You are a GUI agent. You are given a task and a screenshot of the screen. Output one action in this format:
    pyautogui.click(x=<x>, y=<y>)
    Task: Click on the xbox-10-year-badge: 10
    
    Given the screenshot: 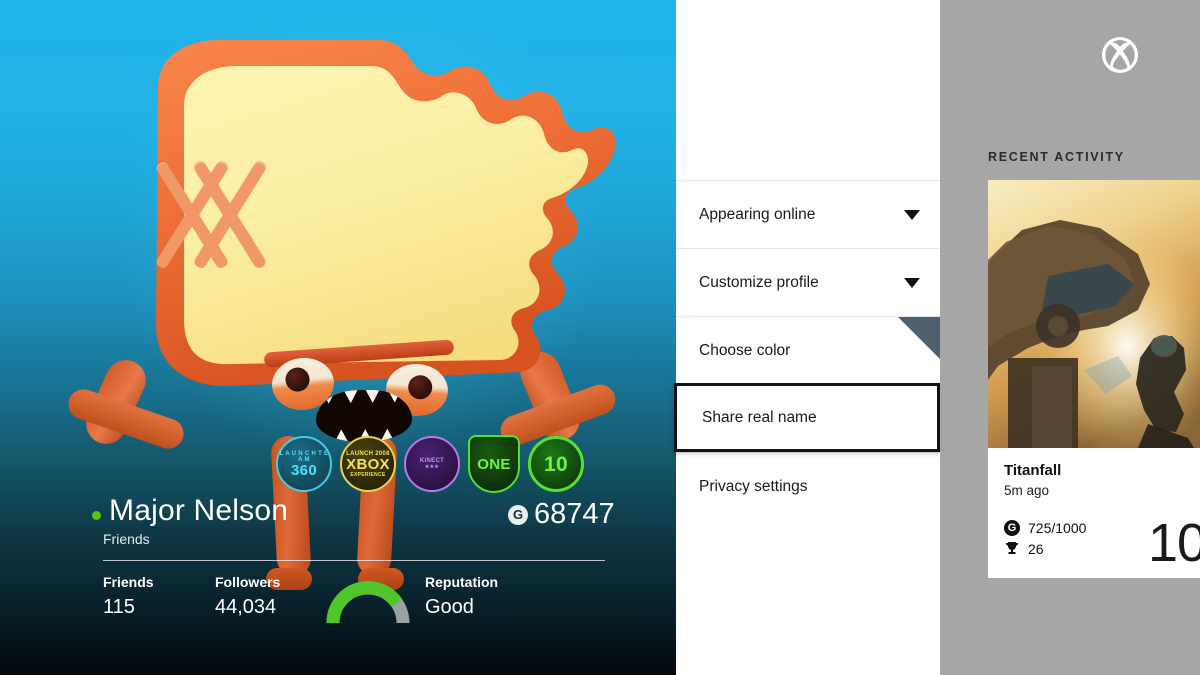 What is the action you would take?
    pyautogui.click(x=556, y=464)
    